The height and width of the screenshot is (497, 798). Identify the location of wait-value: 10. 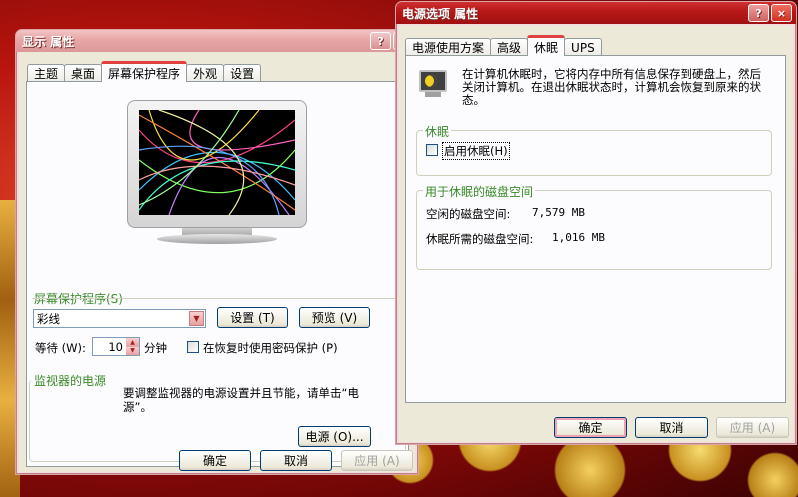
(109, 347).